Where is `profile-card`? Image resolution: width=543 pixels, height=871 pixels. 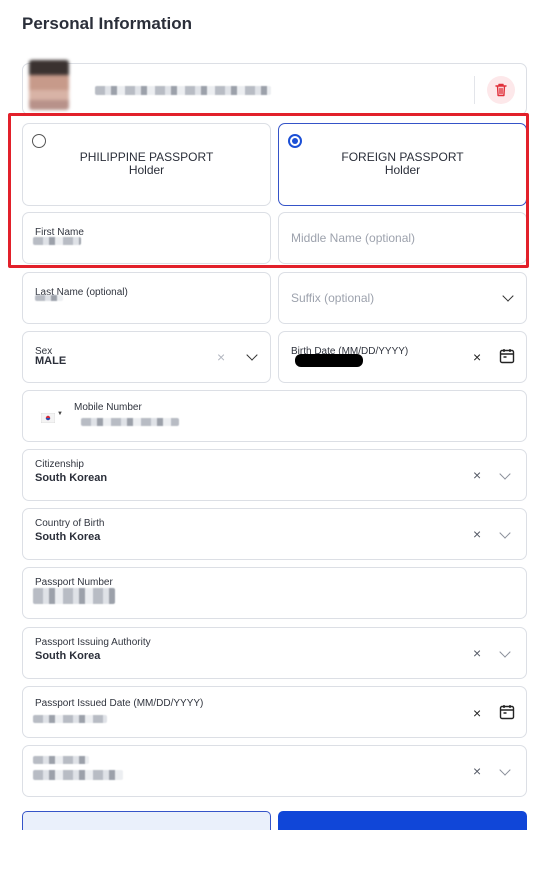 profile-card is located at coordinates (274, 87).